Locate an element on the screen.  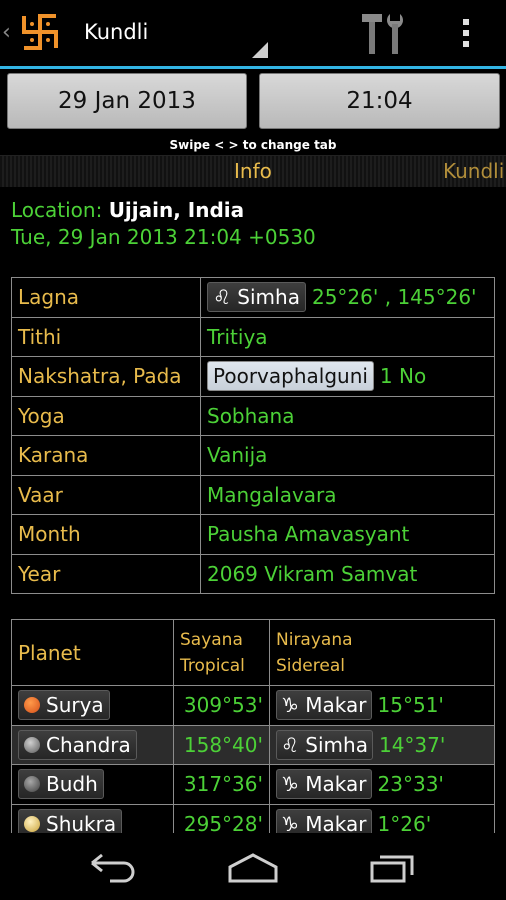
sayana-value: 309°53' is located at coordinates (221, 705).